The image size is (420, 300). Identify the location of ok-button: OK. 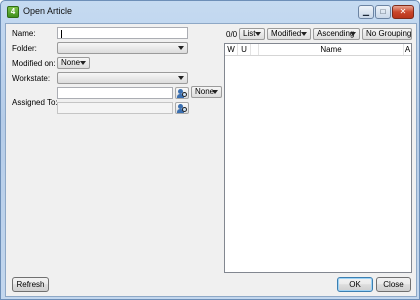
(355, 284).